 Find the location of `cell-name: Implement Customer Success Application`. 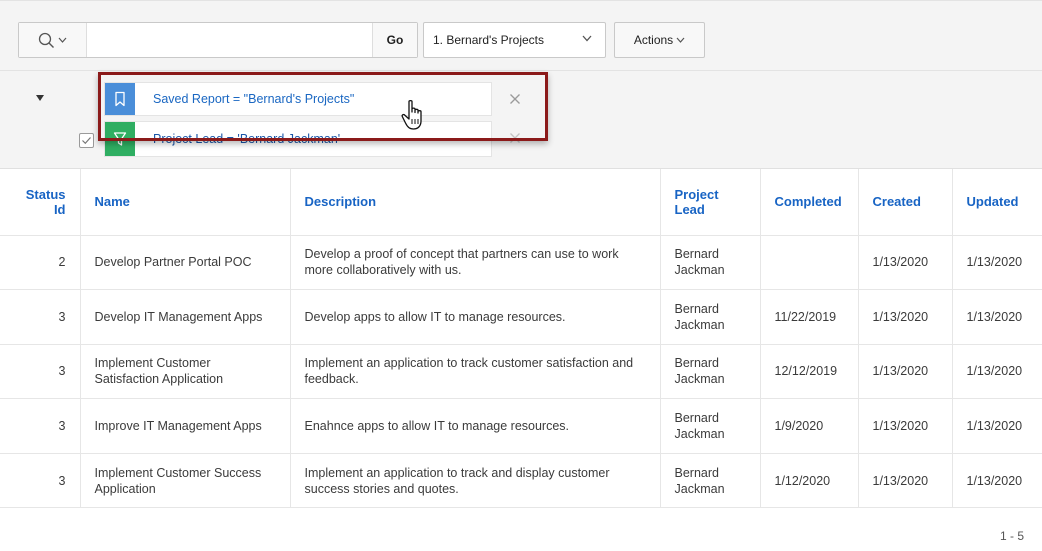

cell-name: Implement Customer Success Application is located at coordinates (185, 481).